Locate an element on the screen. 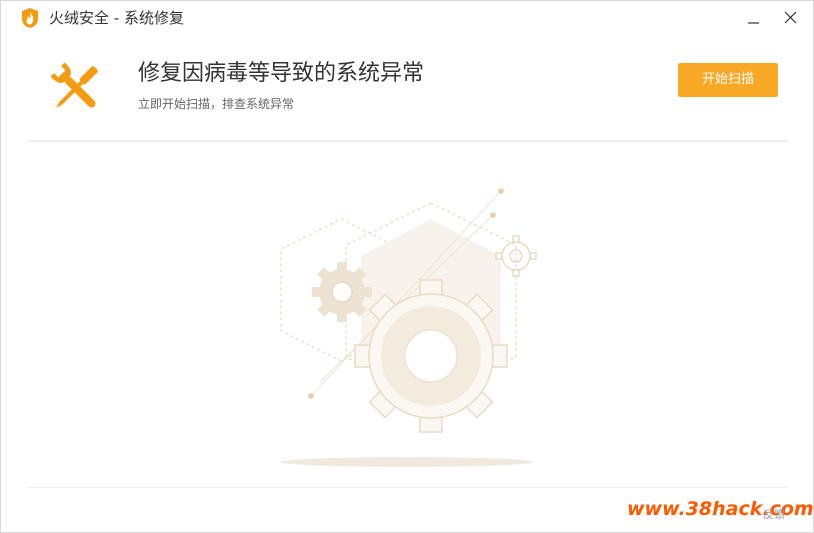 The width and height of the screenshot is (814, 533). header-divider is located at coordinates (407, 141).